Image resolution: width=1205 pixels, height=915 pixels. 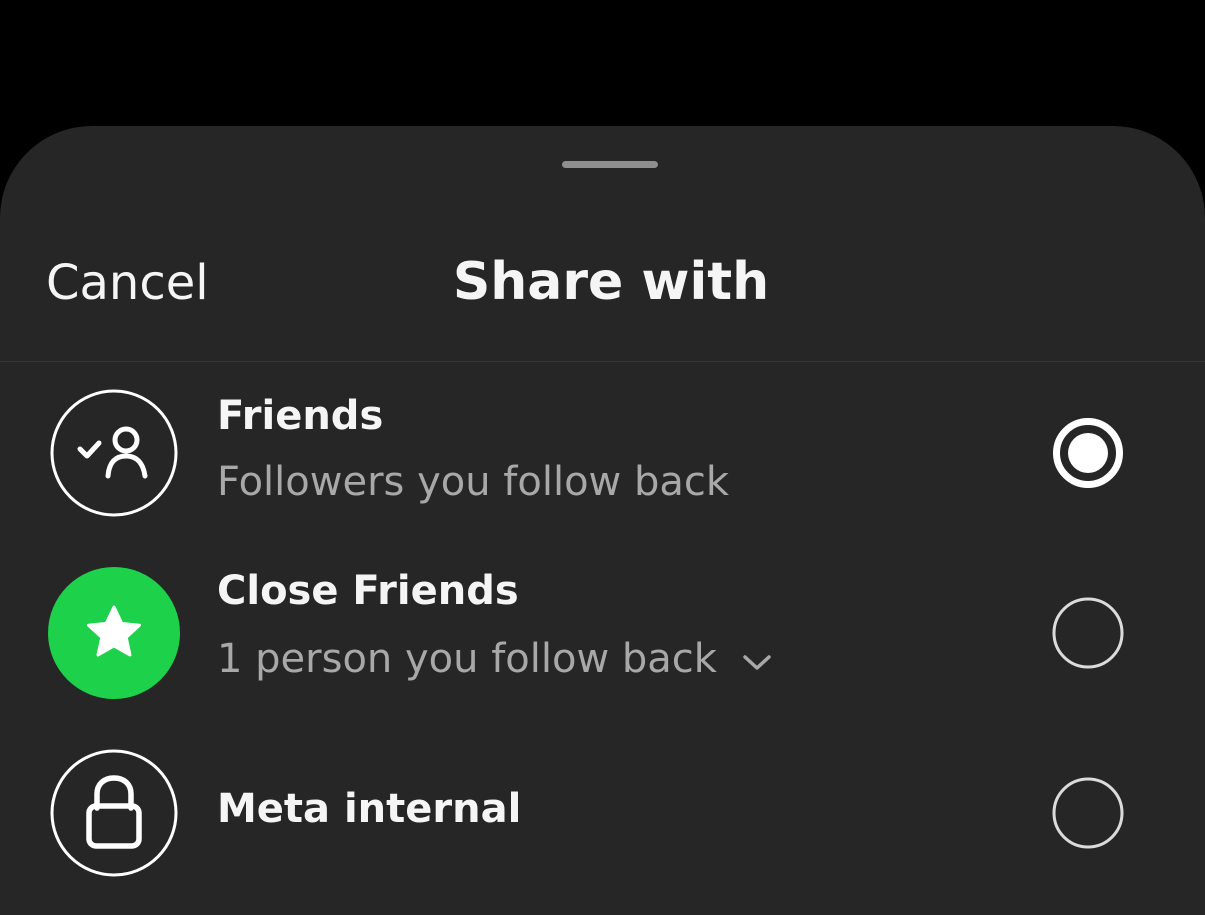 I want to click on option-subtitle: 1 person you follow back, so click(x=467, y=659).